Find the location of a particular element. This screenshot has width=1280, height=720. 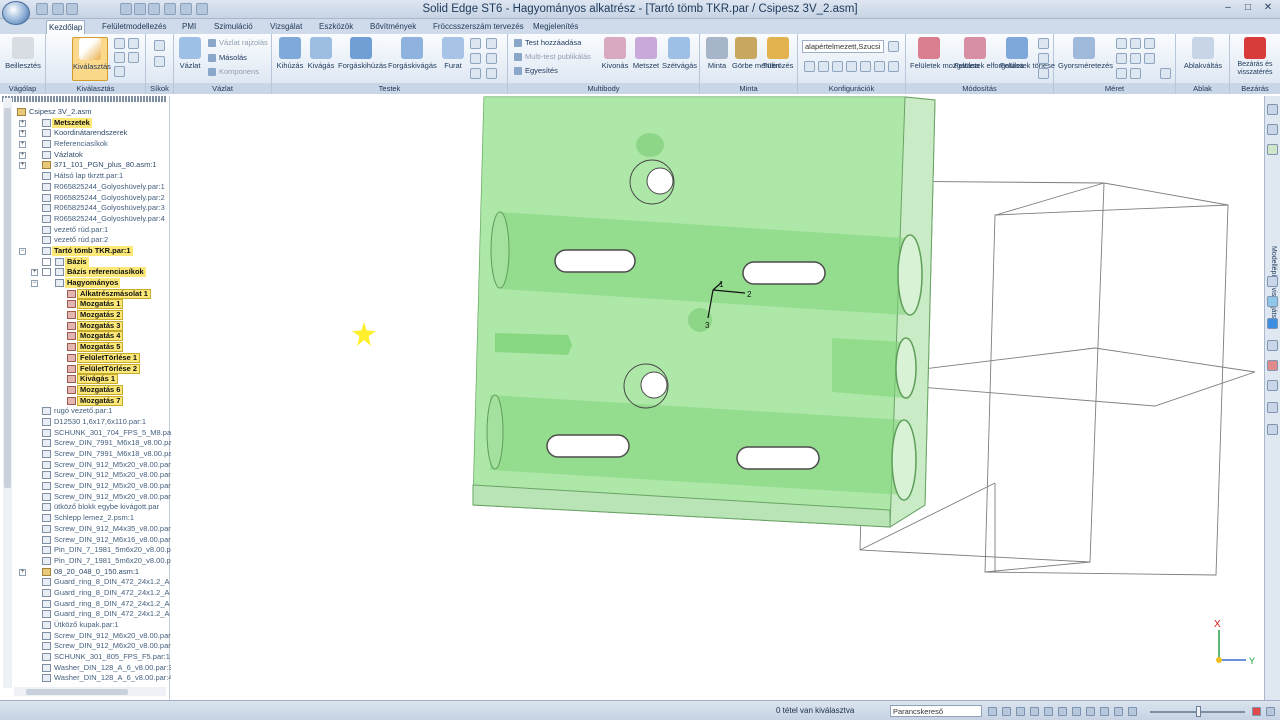

tree-node: Mozgatás 7 is located at coordinates (82, 401).